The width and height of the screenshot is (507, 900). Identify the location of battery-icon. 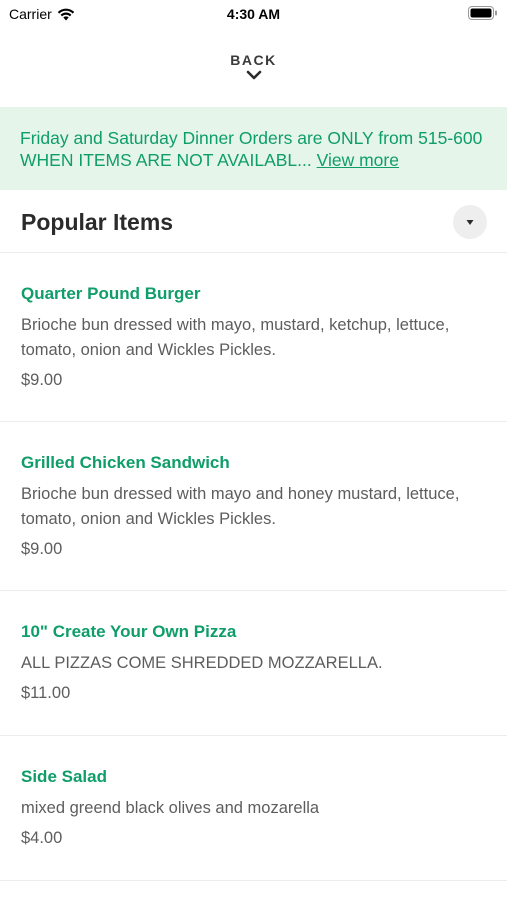
(482, 13).